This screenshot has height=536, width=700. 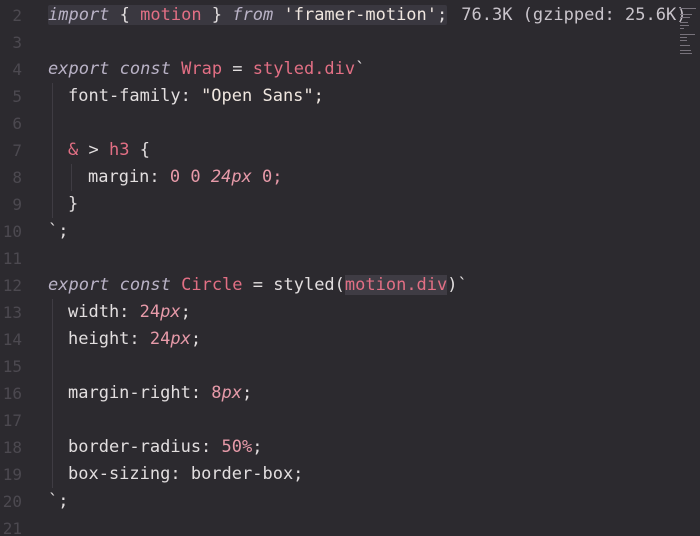 What do you see at coordinates (12, 447) in the screenshot?
I see `line-number: 18` at bounding box center [12, 447].